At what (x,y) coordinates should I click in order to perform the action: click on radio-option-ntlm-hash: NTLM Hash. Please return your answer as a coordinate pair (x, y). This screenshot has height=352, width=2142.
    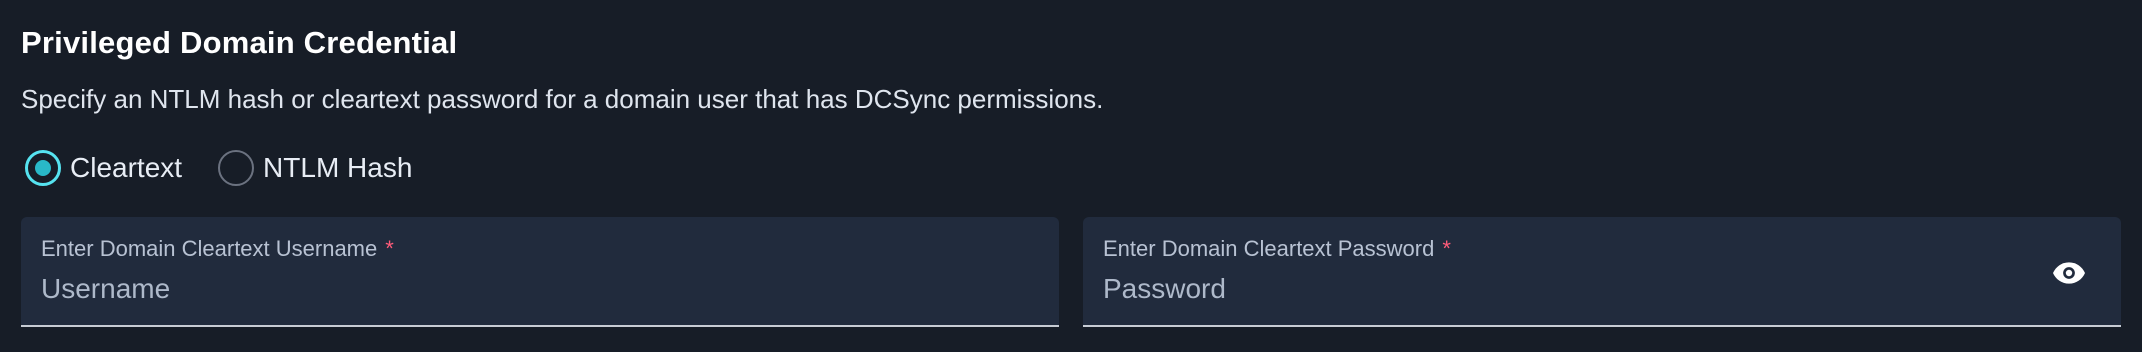
    Looking at the image, I should click on (313, 168).